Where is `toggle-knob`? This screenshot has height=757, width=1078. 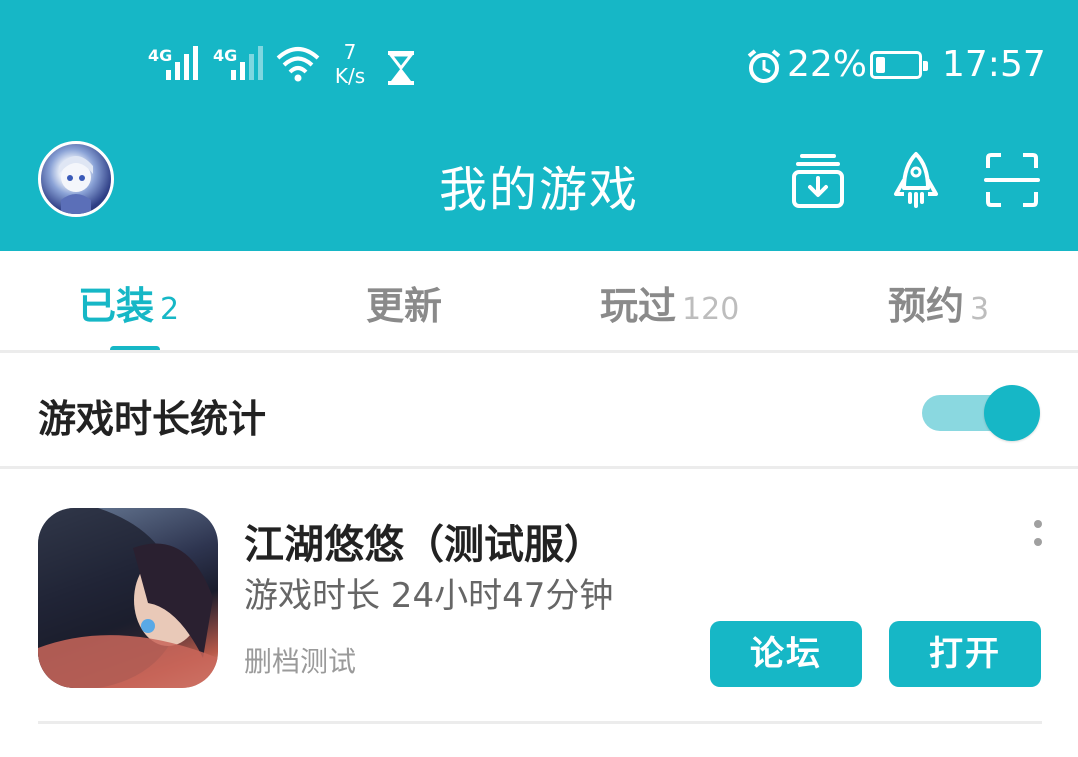 toggle-knob is located at coordinates (1012, 413).